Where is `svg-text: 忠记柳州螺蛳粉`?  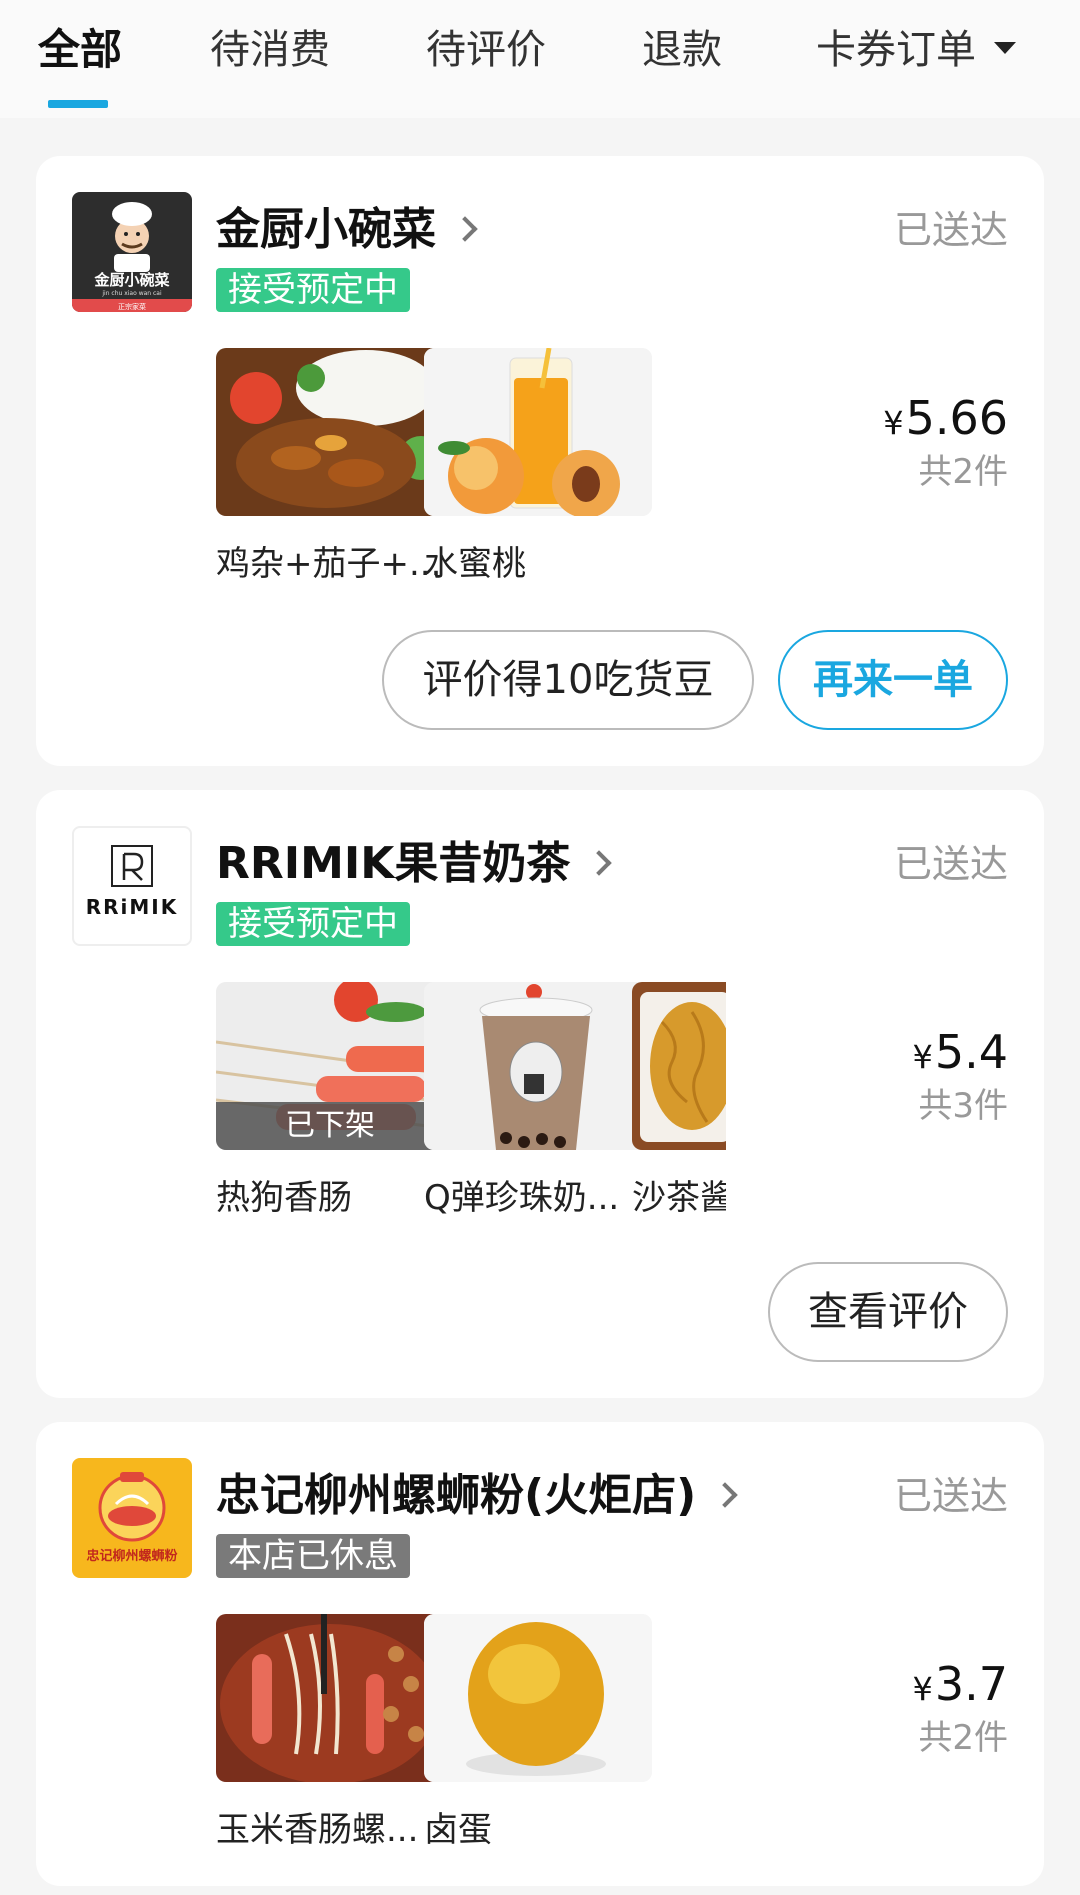 svg-text: 忠记柳州螺蛳粉 is located at coordinates (131, 1556).